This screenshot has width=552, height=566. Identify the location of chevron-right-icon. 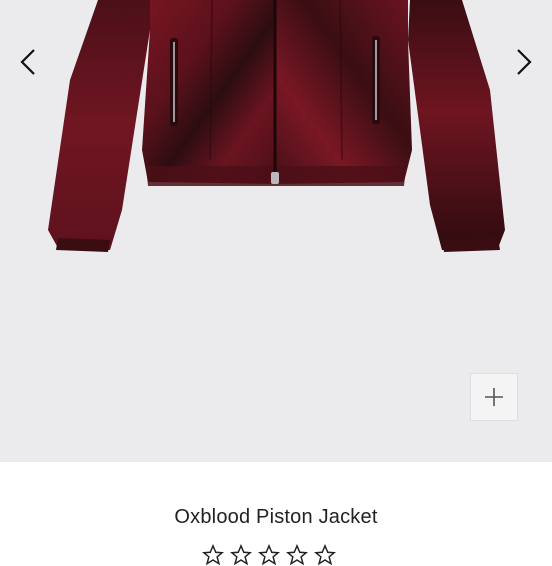
(524, 62).